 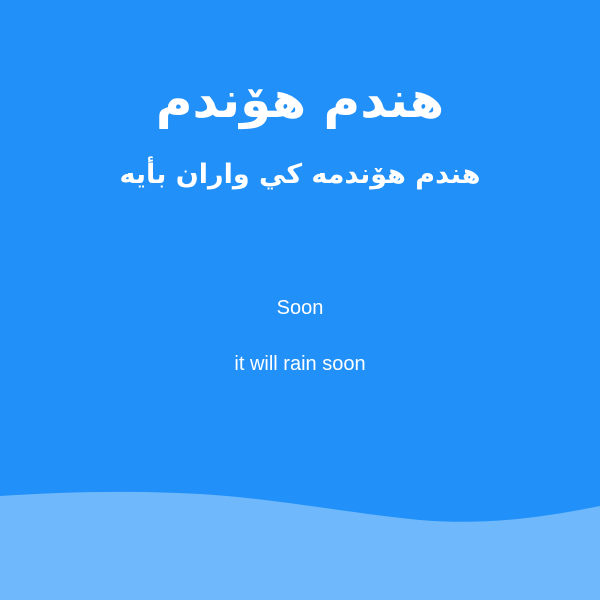 I want to click on title-english: Soon, so click(x=300, y=308).